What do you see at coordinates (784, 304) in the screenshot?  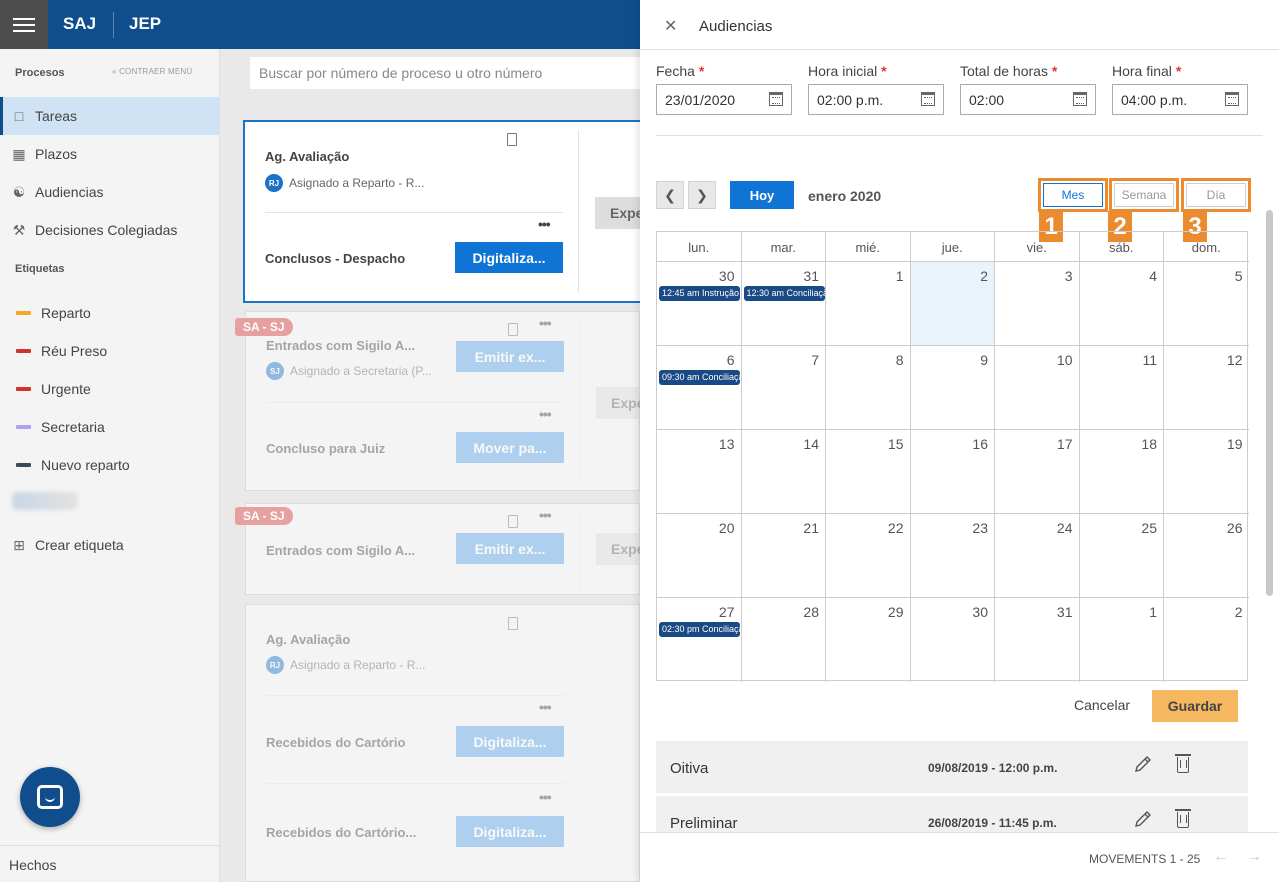 I see `calendar-day: 31 12:30 am Conciliação` at bounding box center [784, 304].